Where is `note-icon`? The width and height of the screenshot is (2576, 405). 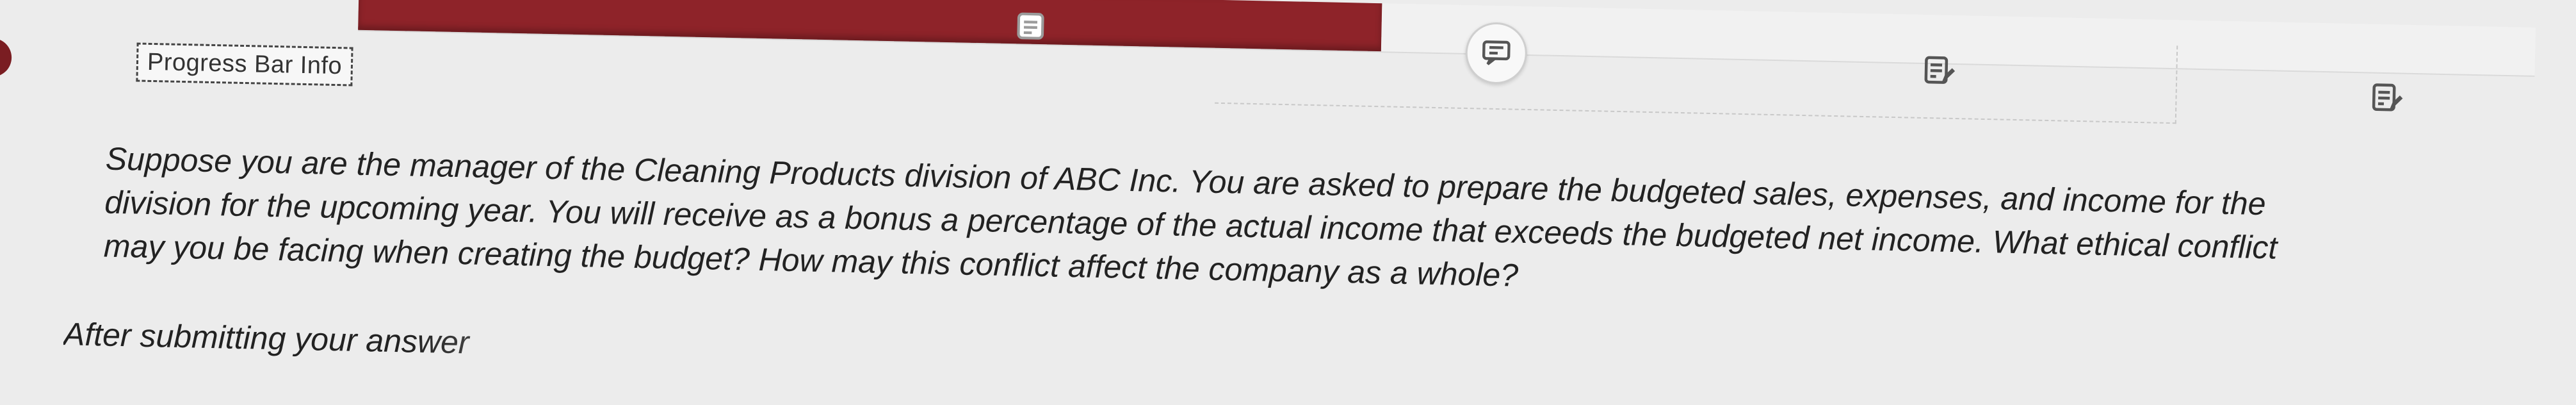 note-icon is located at coordinates (1030, 26).